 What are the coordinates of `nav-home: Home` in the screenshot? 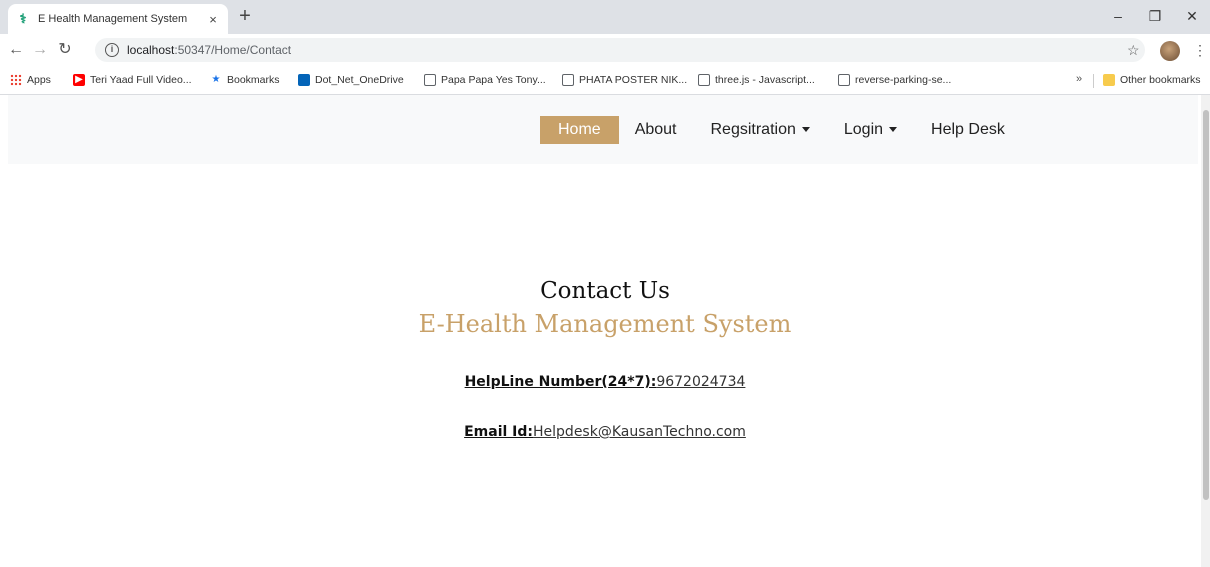 It's located at (579, 130).